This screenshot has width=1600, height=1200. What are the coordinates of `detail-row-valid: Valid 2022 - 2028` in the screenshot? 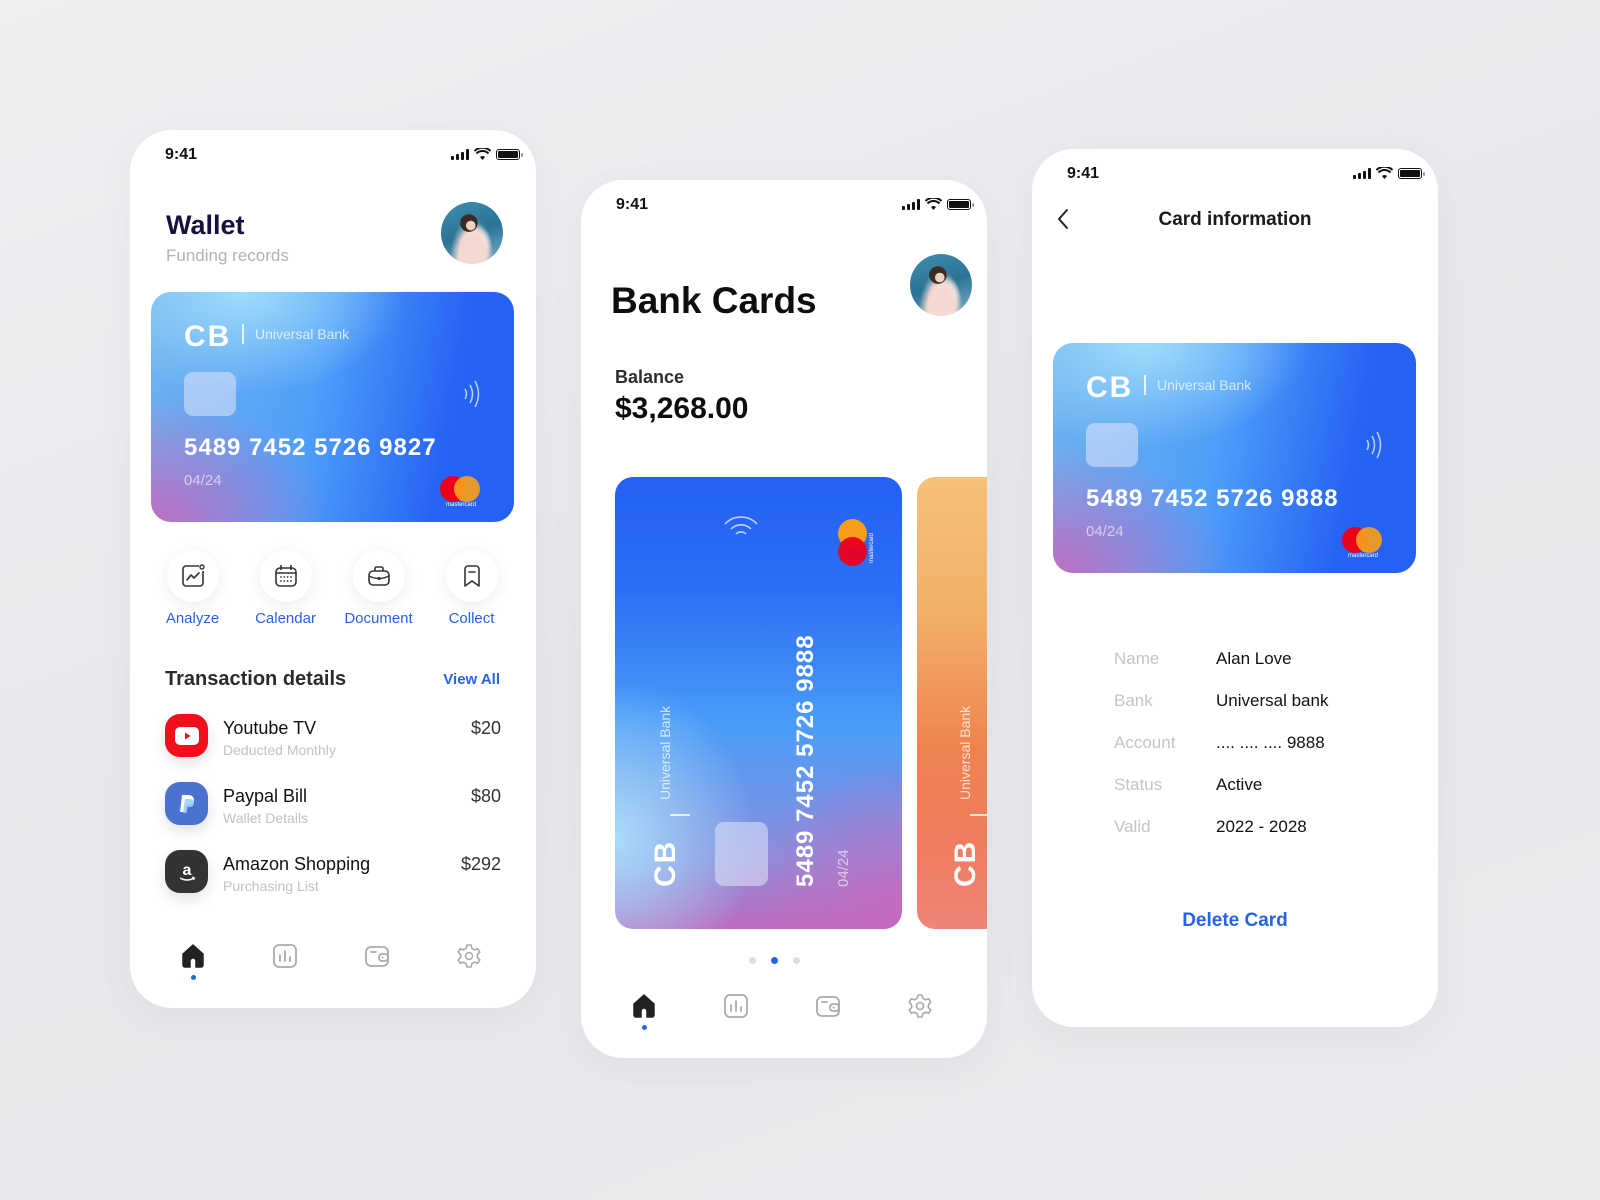 It's located at (1254, 838).